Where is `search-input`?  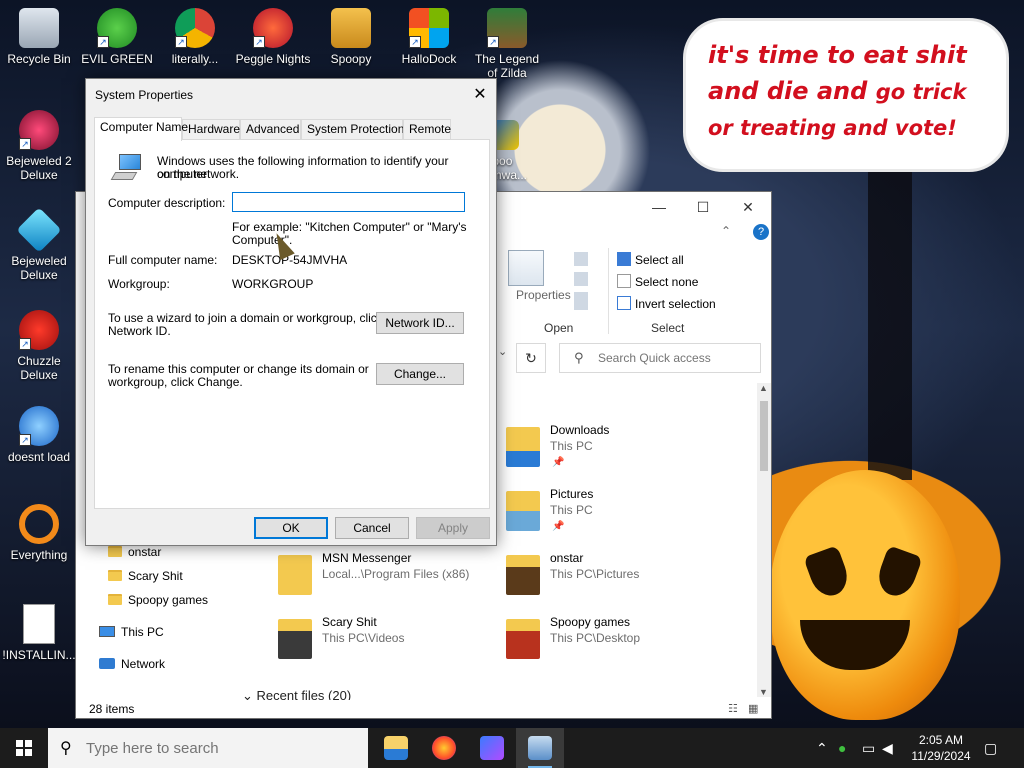
search-input is located at coordinates (673, 358).